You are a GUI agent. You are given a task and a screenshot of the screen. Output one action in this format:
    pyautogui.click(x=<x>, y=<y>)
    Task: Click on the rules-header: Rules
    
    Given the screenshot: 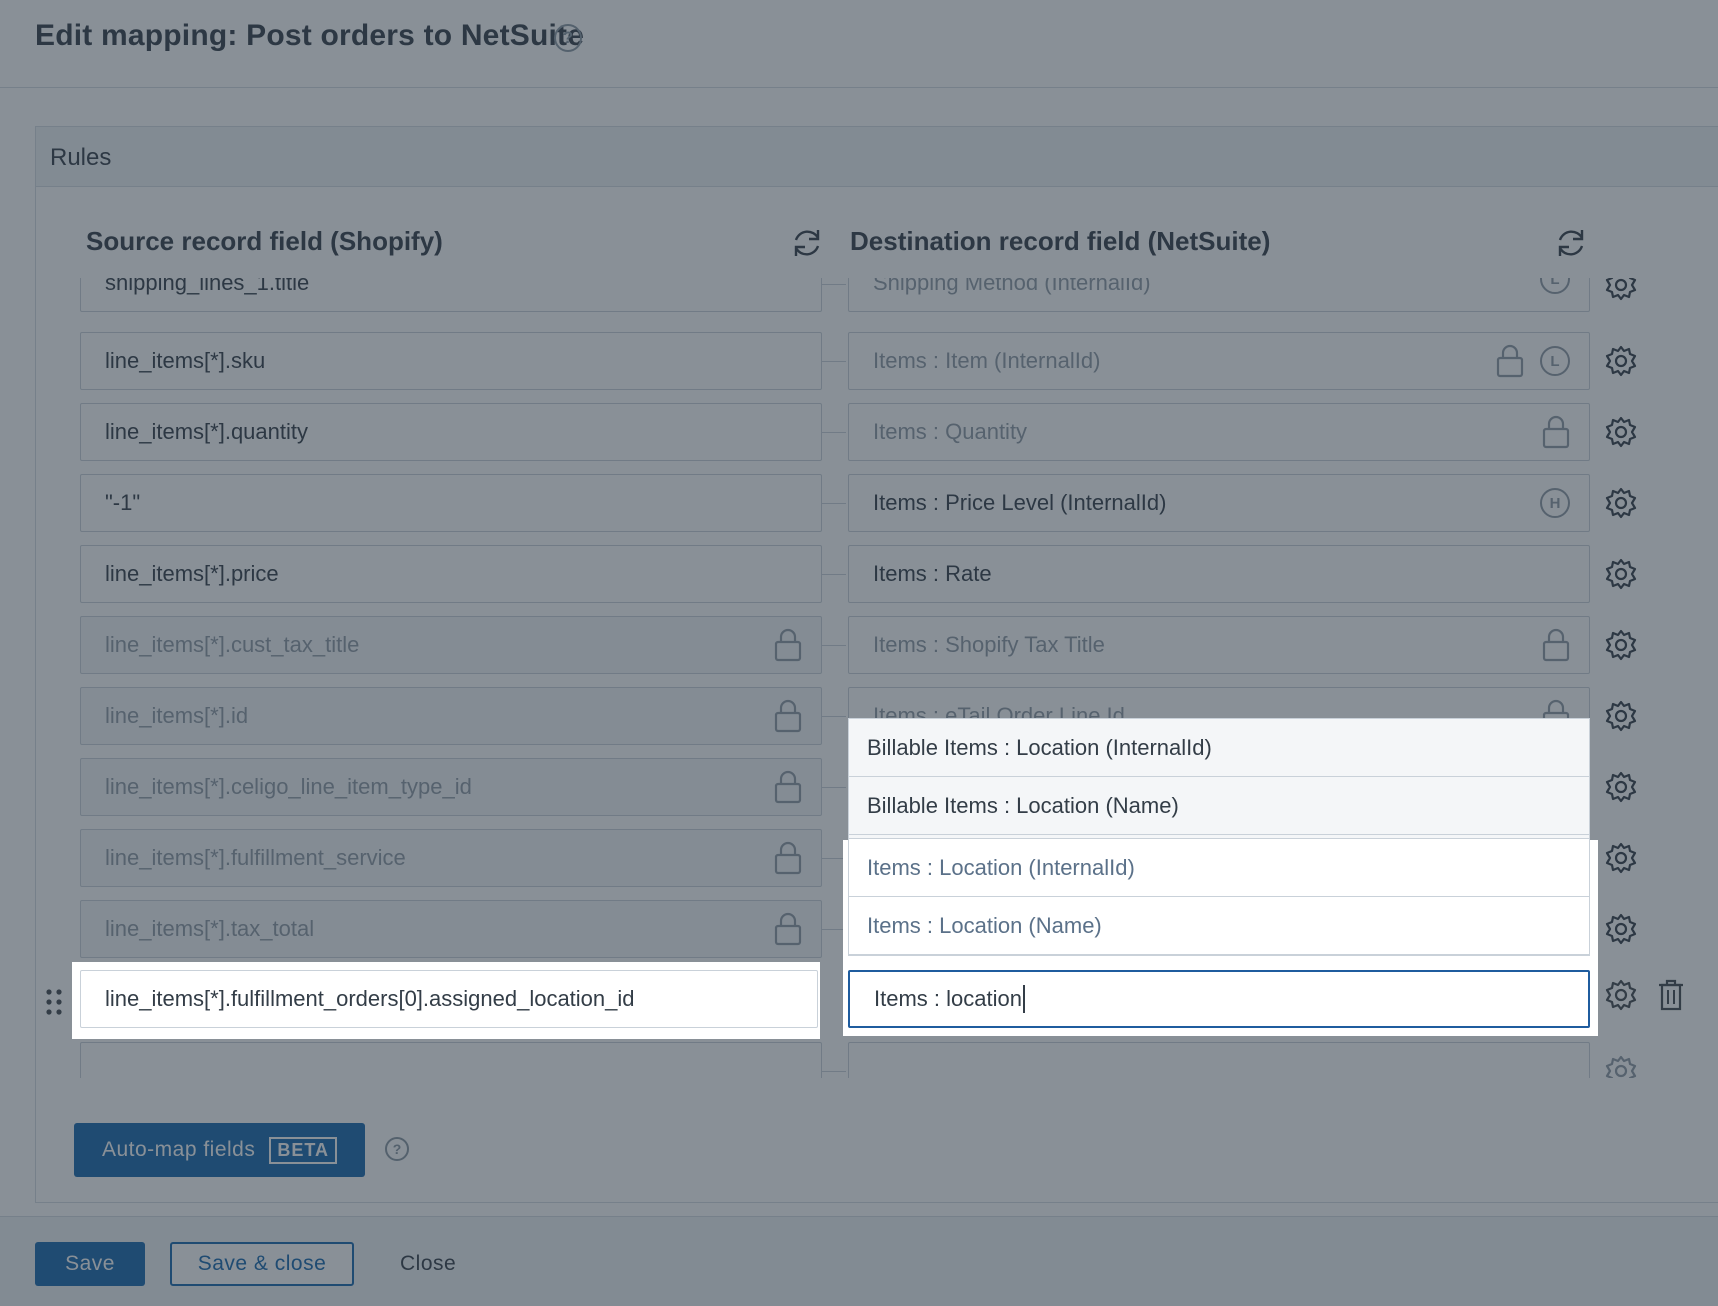 What is the action you would take?
    pyautogui.click(x=877, y=157)
    